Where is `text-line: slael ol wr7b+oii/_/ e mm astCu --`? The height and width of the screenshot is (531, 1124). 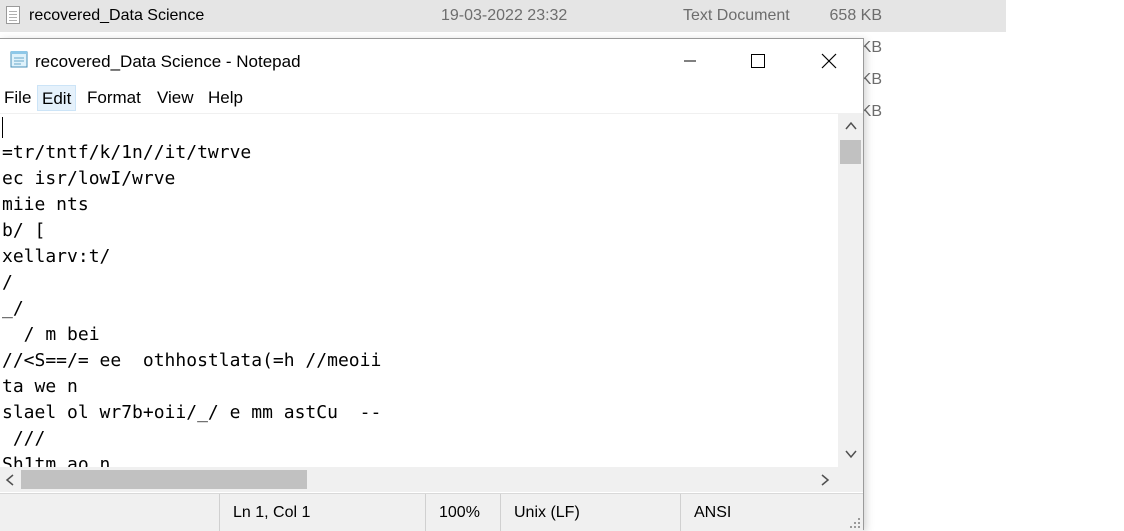 text-line: slael ol wr7b+oii/_/ e mm astCu -- is located at coordinates (192, 412).